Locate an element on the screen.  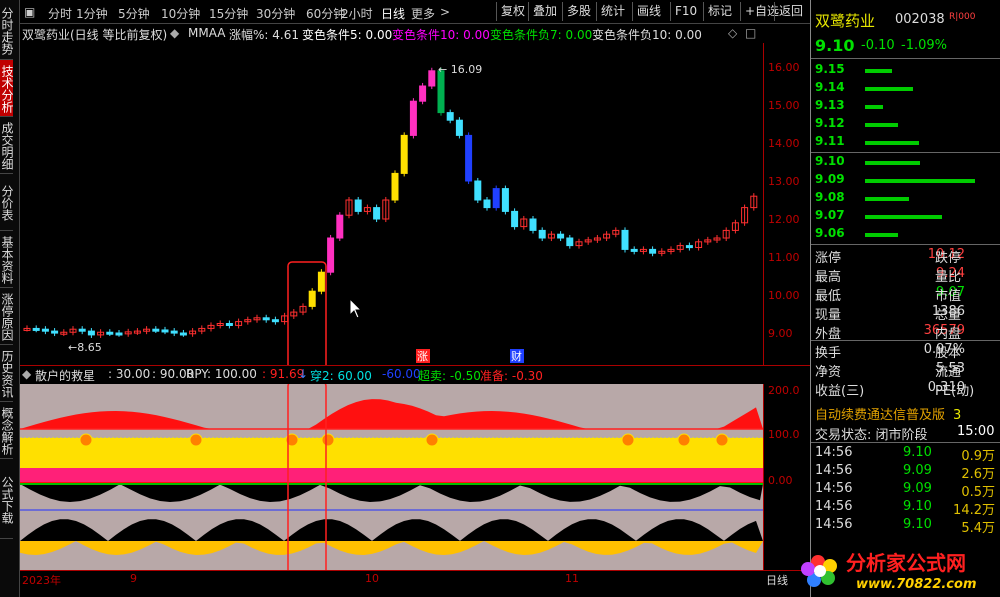
area-magenta is located at coordinates (391, 475).